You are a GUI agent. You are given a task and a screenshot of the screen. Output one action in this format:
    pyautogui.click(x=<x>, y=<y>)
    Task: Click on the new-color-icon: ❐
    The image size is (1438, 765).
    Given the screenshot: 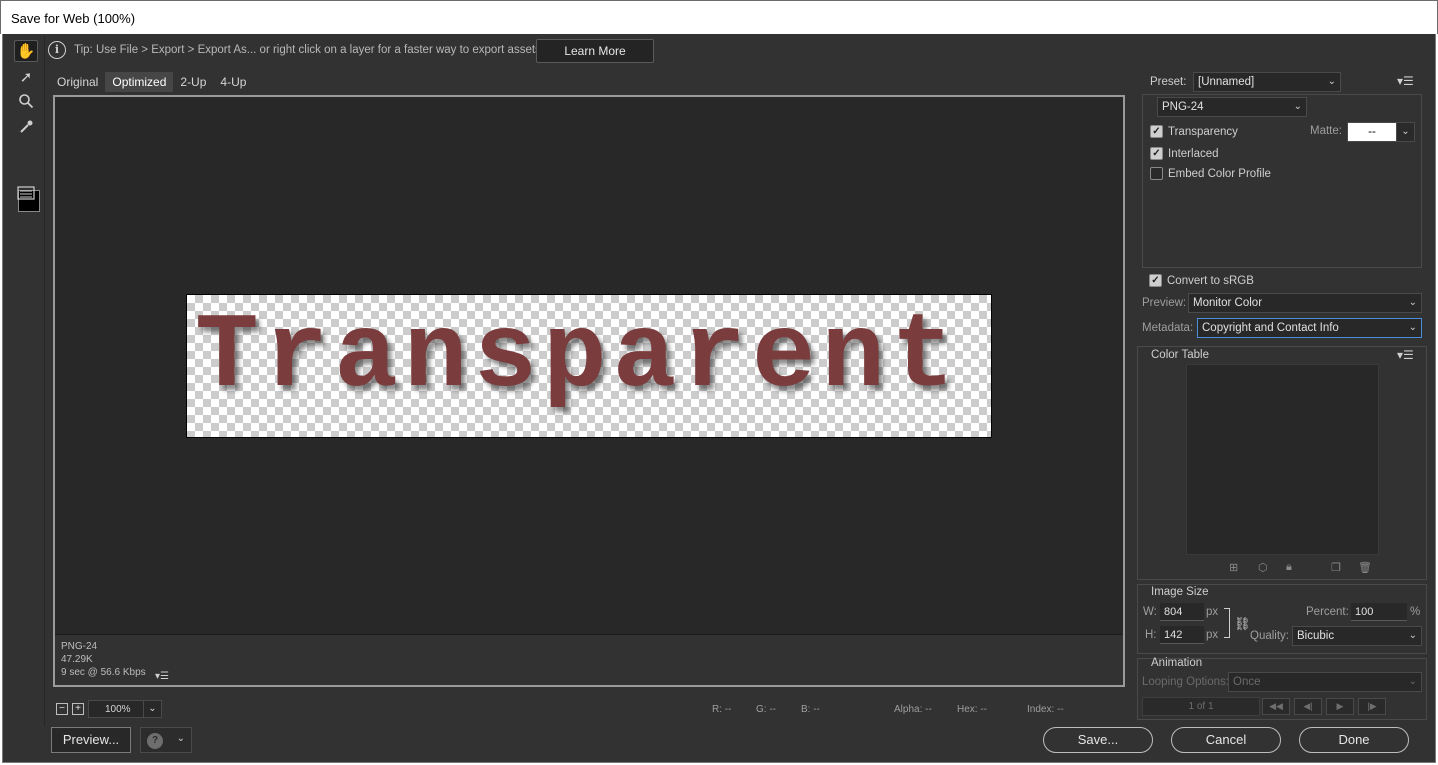 What is the action you would take?
    pyautogui.click(x=1336, y=567)
    